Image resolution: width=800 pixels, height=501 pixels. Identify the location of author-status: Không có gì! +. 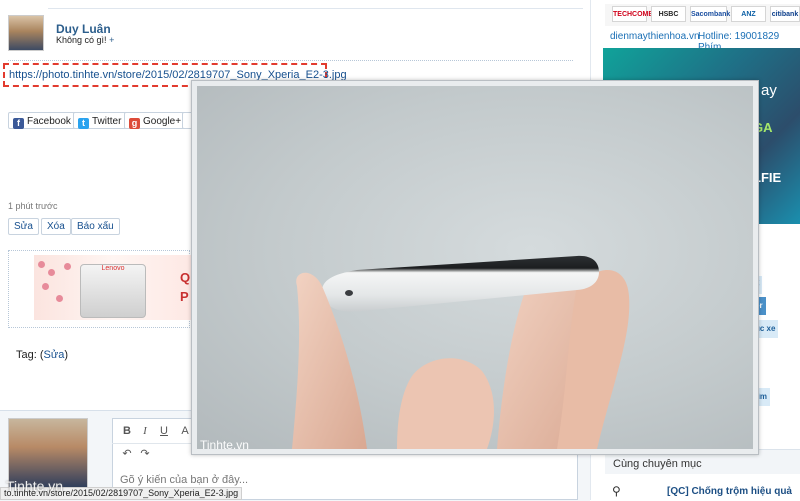
(85, 40).